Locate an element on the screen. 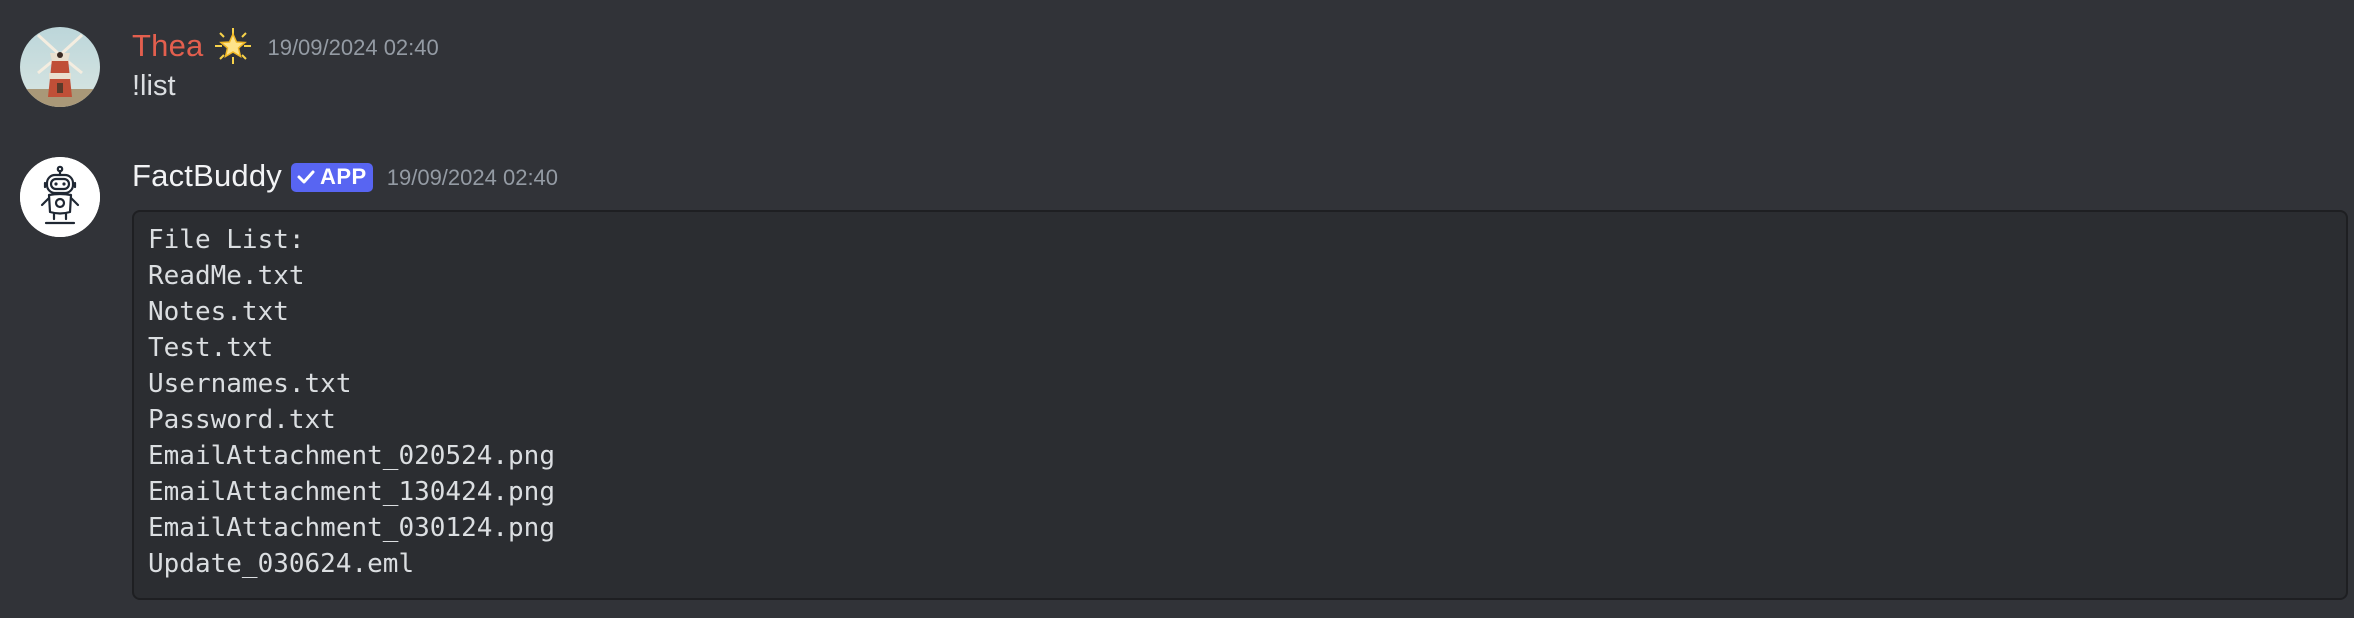  avatar-thea is located at coordinates (60, 67).